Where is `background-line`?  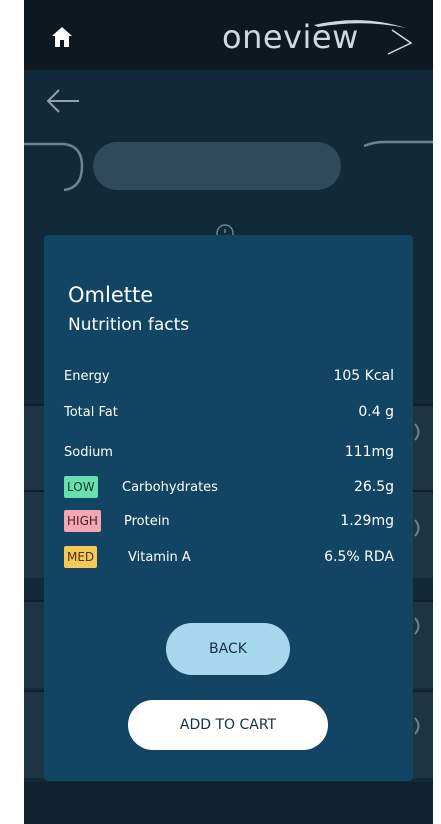 background-line is located at coordinates (398, 144).